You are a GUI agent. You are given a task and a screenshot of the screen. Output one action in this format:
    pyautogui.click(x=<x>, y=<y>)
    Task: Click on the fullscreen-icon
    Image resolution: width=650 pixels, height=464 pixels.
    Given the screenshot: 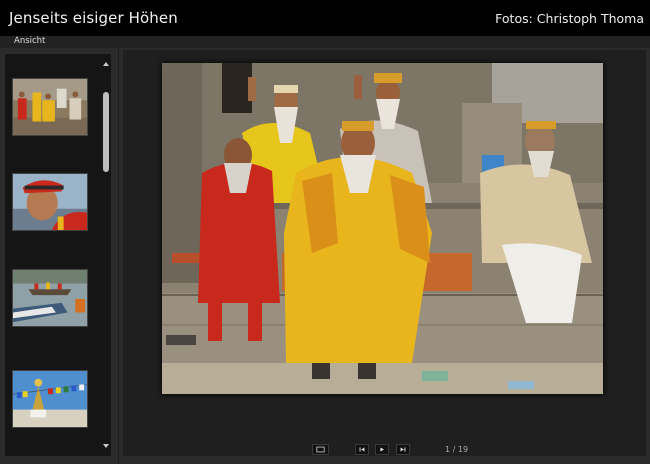 What is the action you would take?
    pyautogui.click(x=320, y=449)
    